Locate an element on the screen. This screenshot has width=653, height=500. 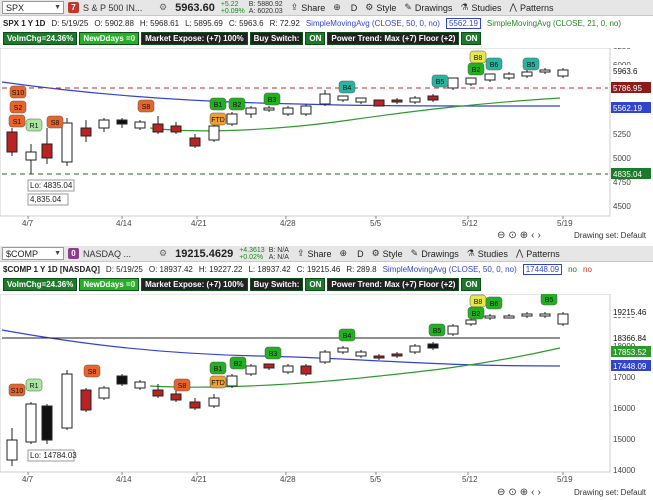
comp-open: O: 18937.42 is located at coordinates (170, 269).